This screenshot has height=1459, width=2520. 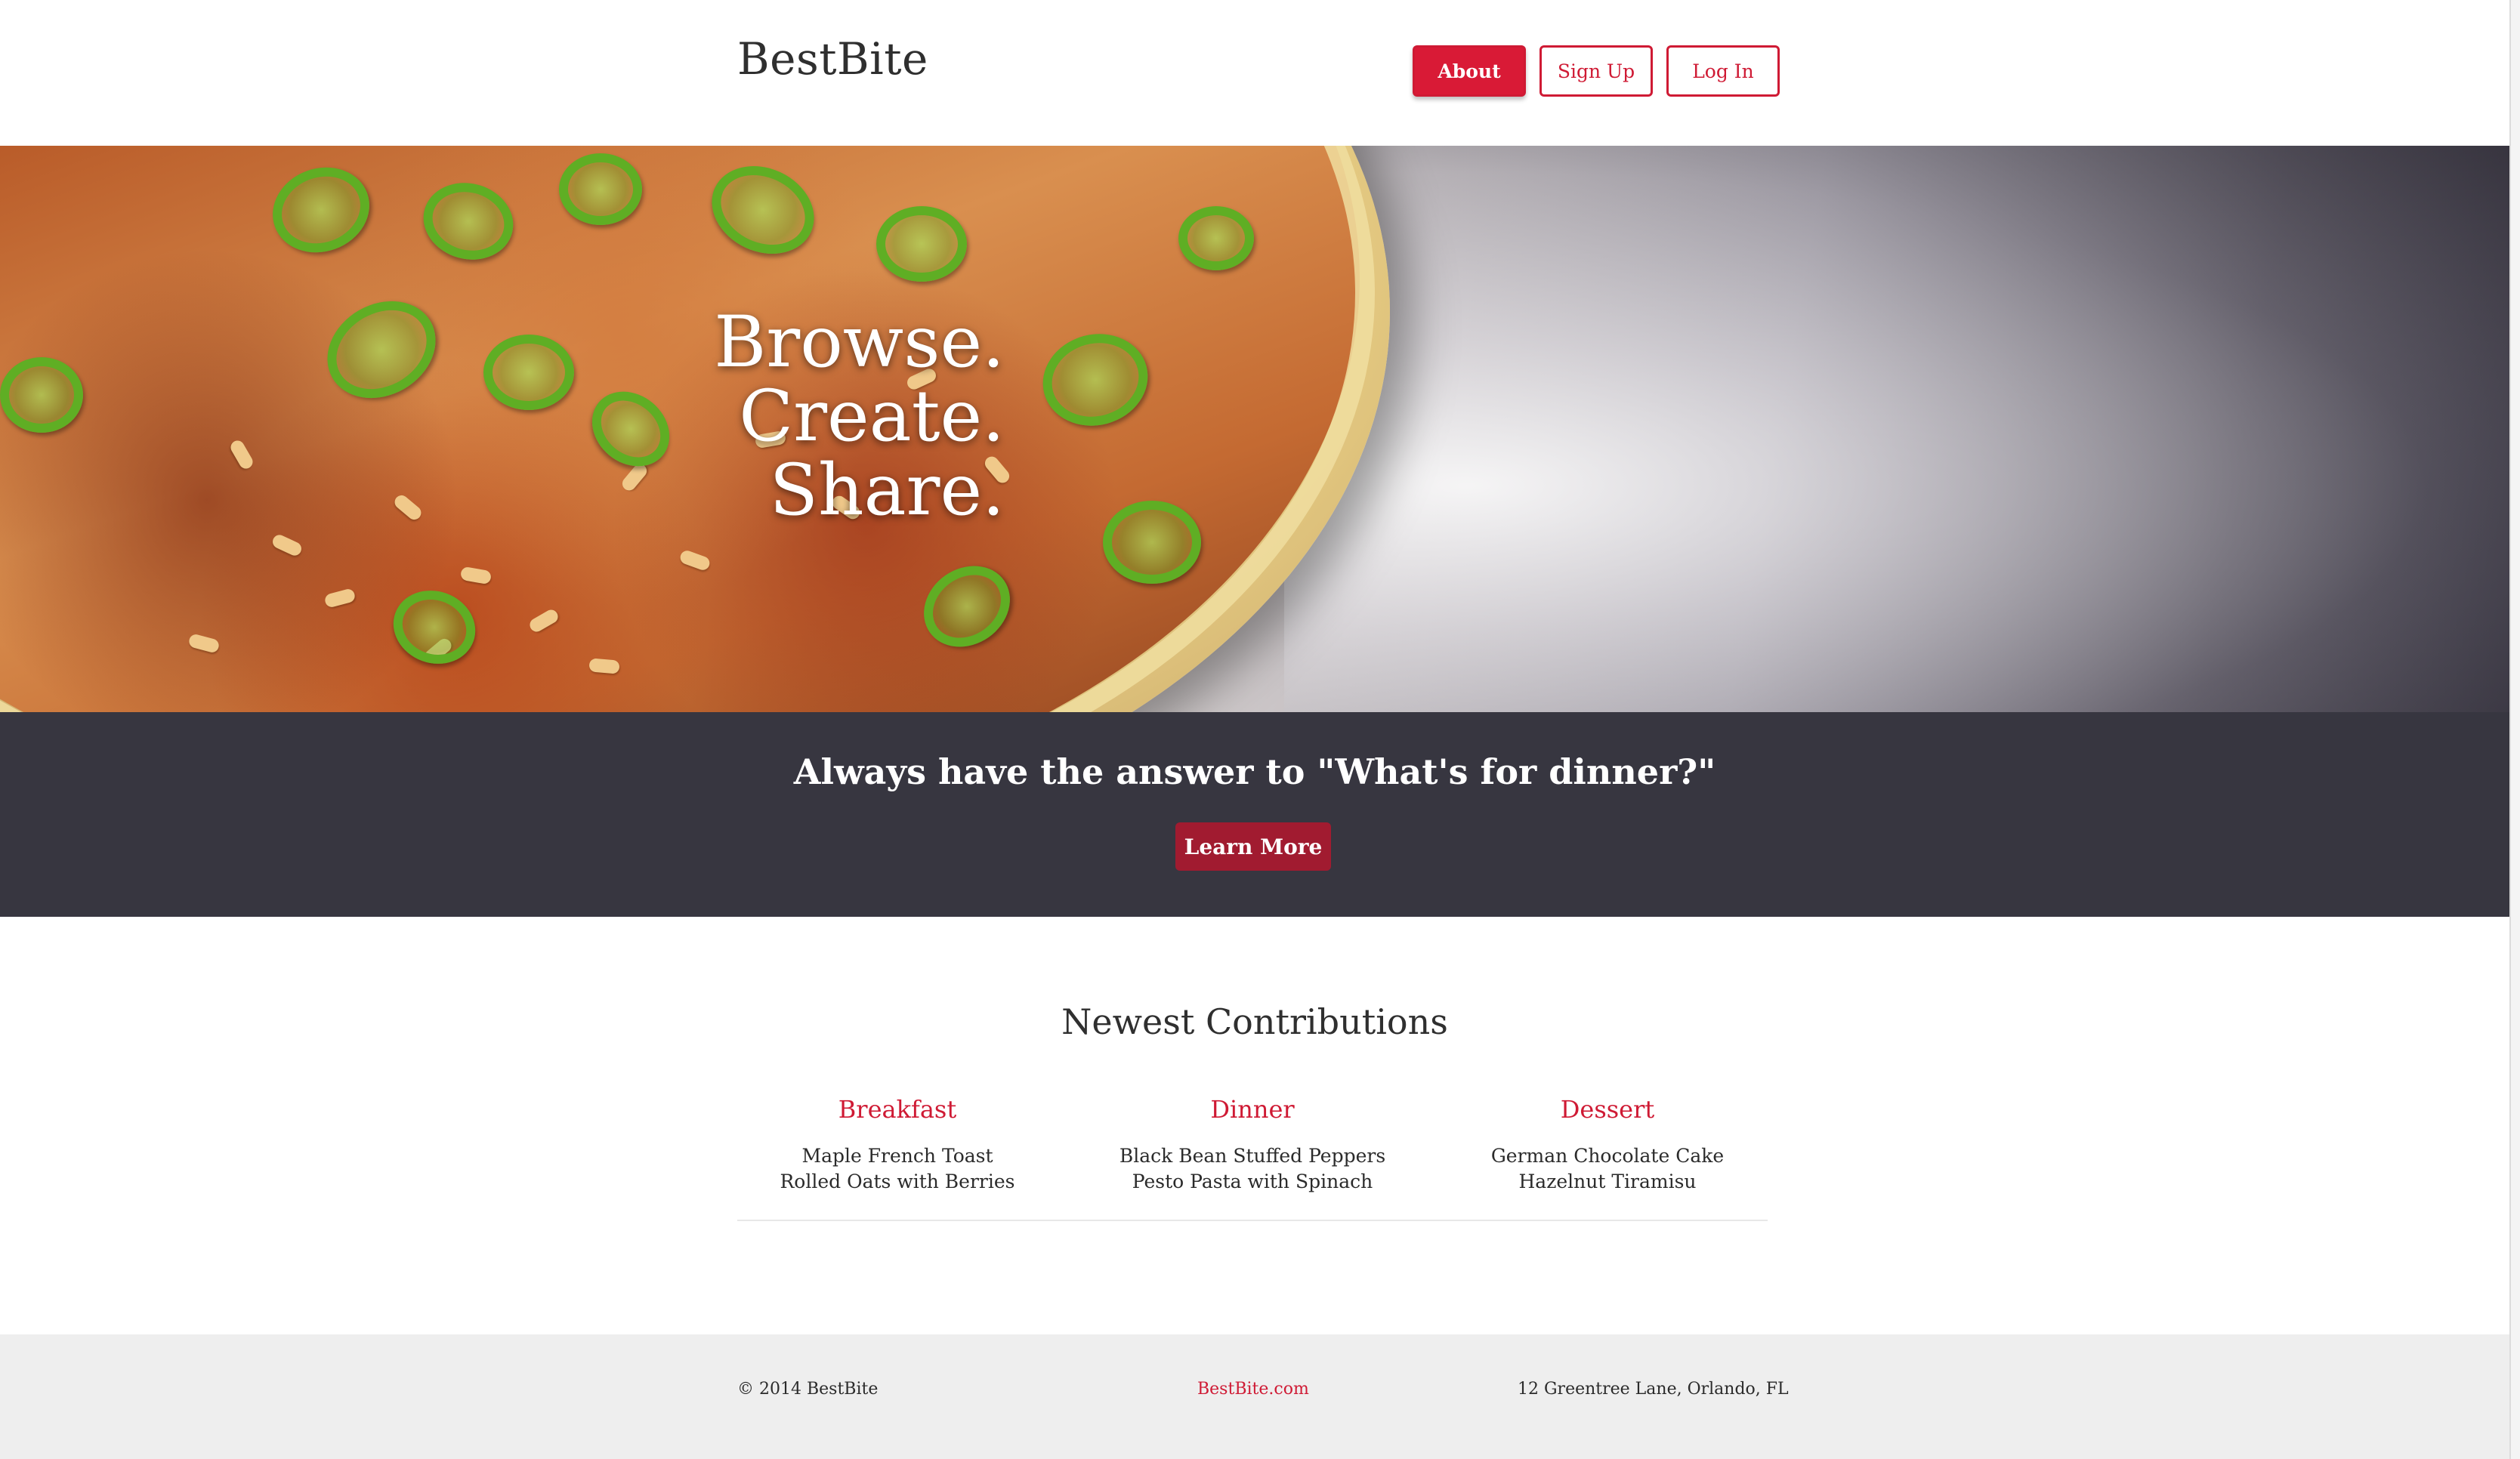 What do you see at coordinates (1252, 1156) in the screenshot?
I see `recipe-link: Black Bean Stuffed Peppers` at bounding box center [1252, 1156].